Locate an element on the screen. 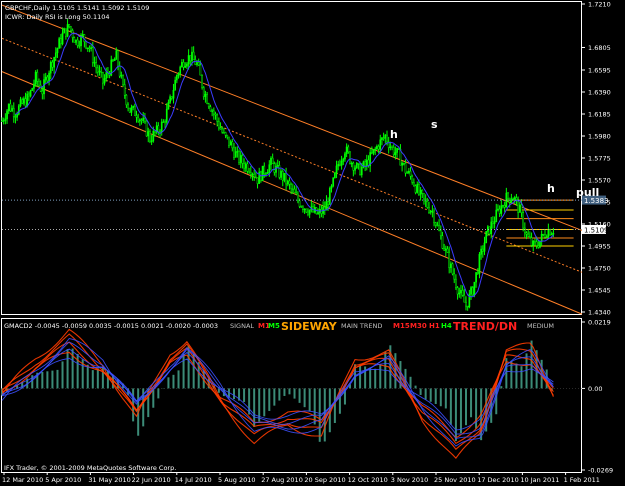 The image size is (625, 486). time-tick-label-3: 22 Jun 2010 is located at coordinates (151, 480).